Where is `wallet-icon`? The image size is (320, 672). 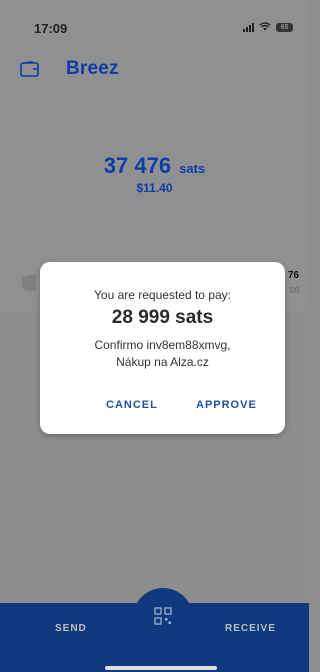 wallet-icon is located at coordinates (30, 71).